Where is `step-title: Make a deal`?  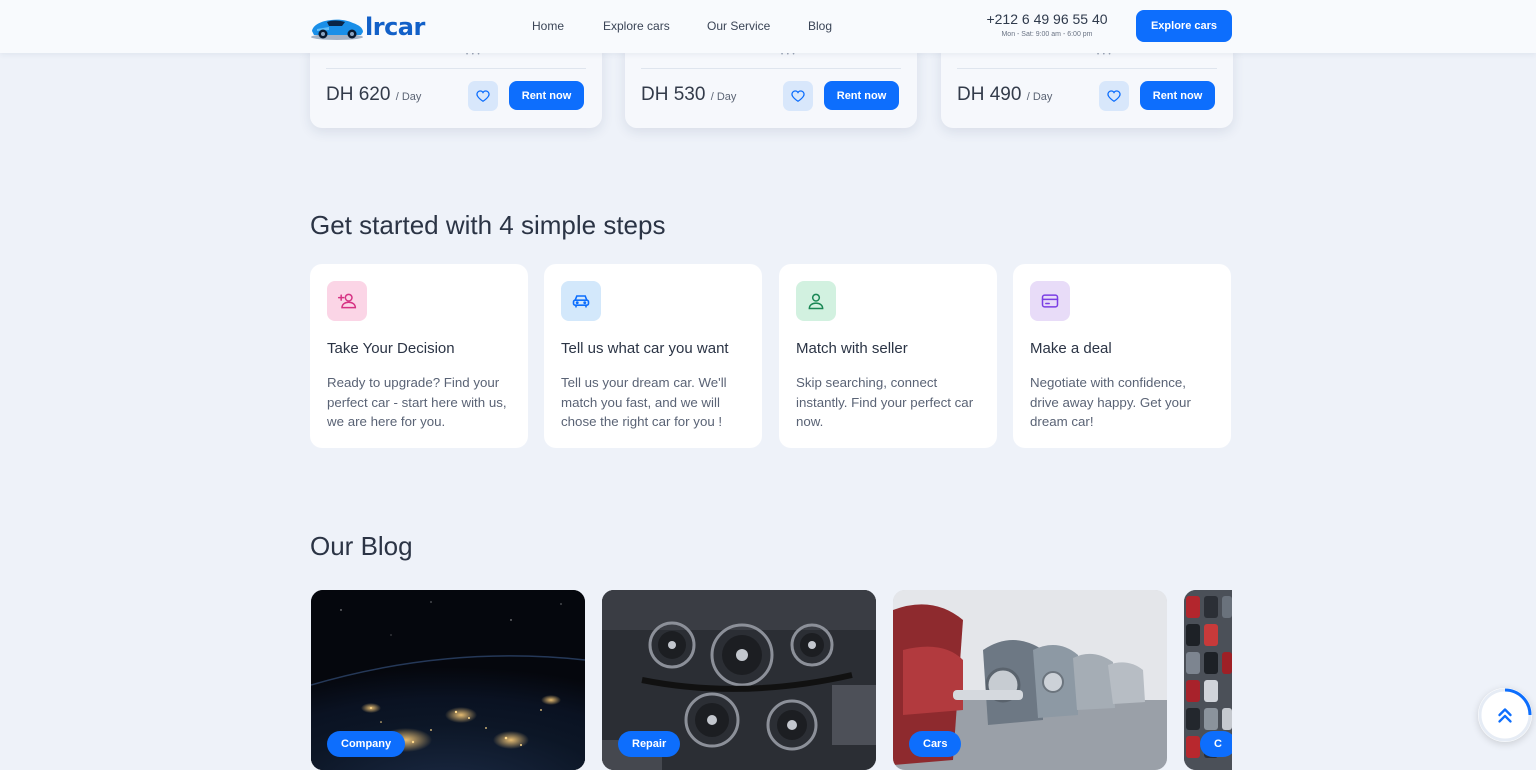 step-title: Make a deal is located at coordinates (1071, 348).